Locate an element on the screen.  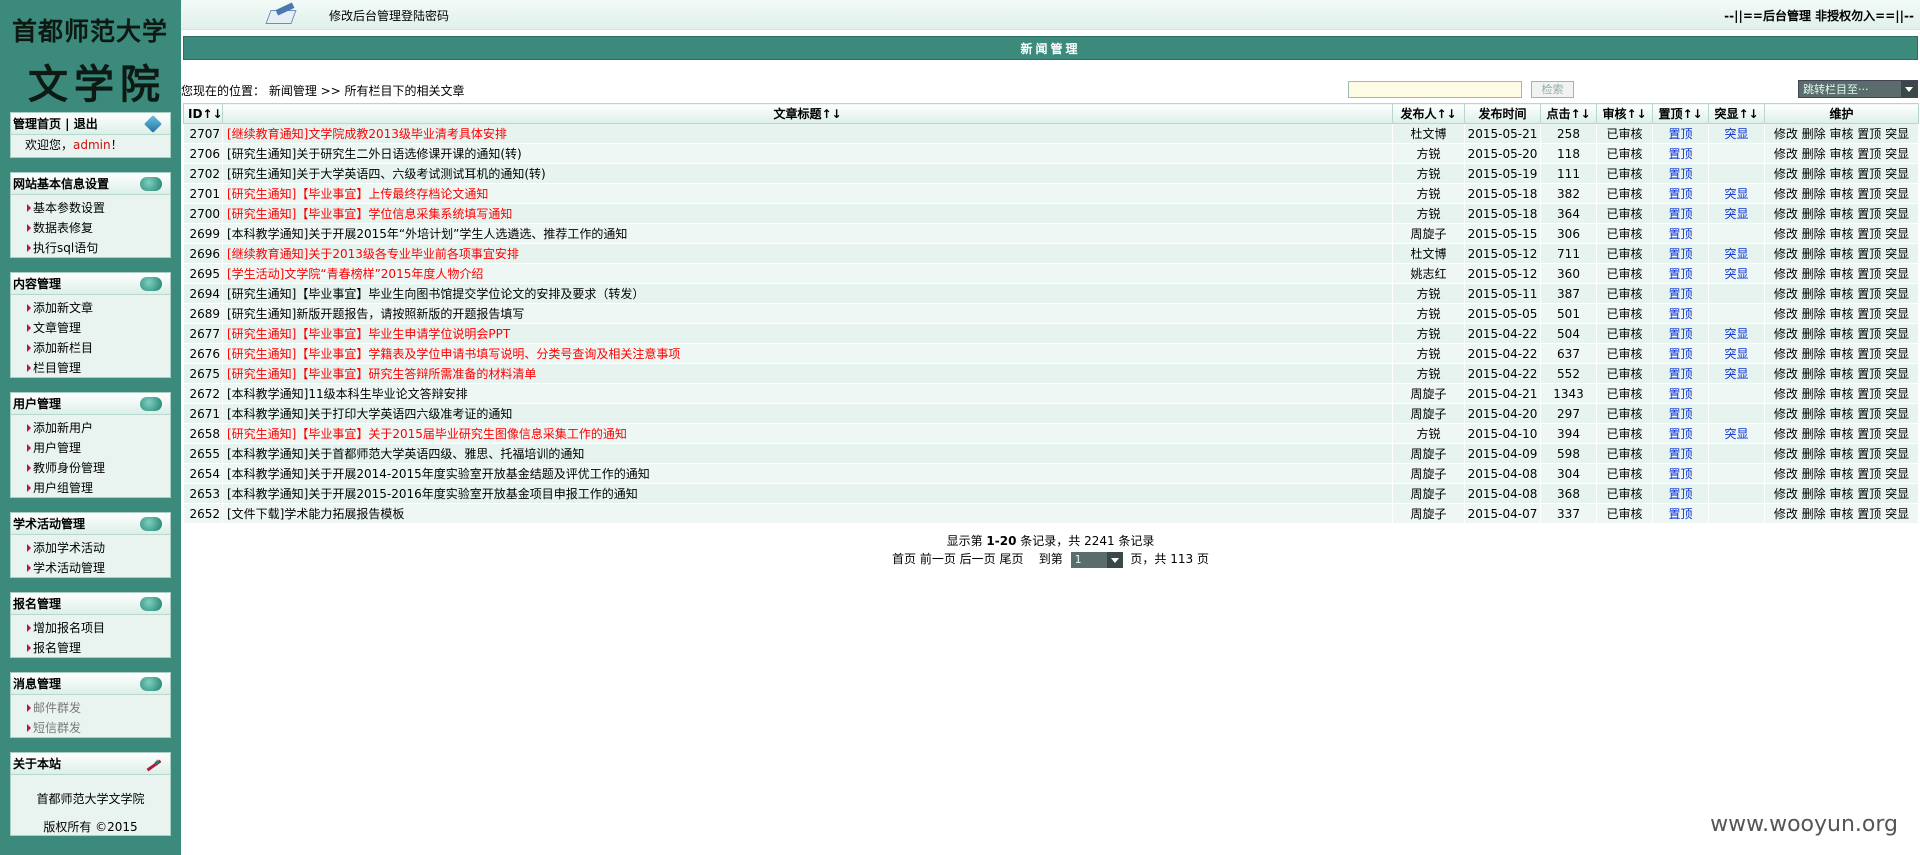
col-title-header: 文章标题↑↓ is located at coordinates (807, 113).